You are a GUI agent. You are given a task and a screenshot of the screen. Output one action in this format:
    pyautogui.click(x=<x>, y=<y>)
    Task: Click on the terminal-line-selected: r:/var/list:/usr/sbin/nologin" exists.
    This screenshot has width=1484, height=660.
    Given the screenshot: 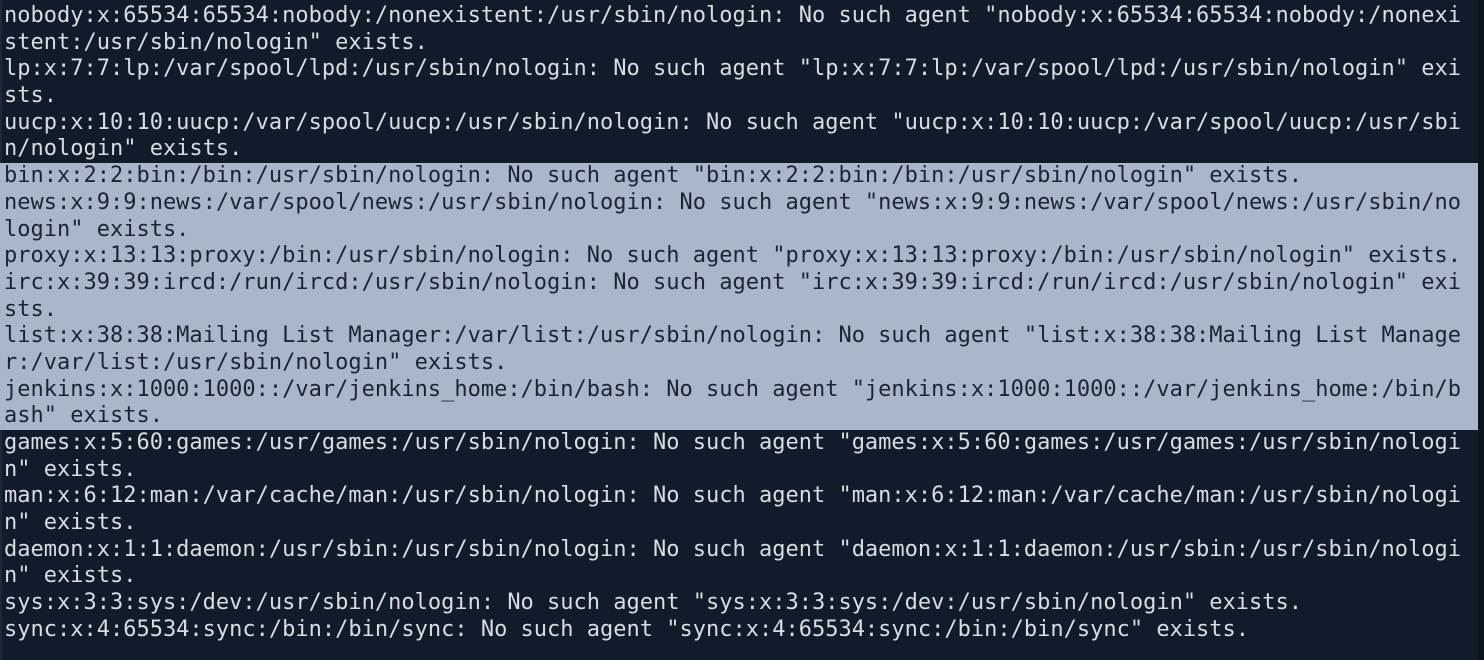 What is the action you would take?
    pyautogui.click(x=742, y=363)
    